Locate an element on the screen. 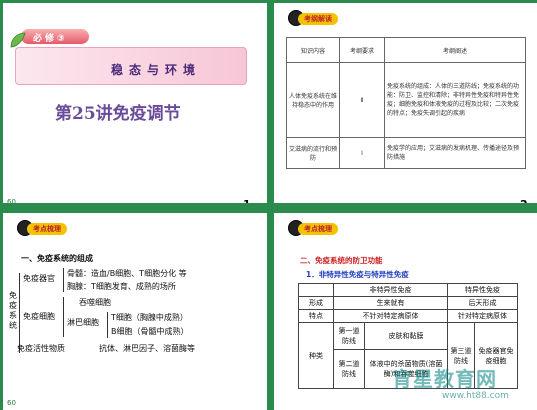  table-row: 种类 第一道防线 皮肤和黏膜 第三道防线 免疫器官免疫细胞 is located at coordinates (408, 355).